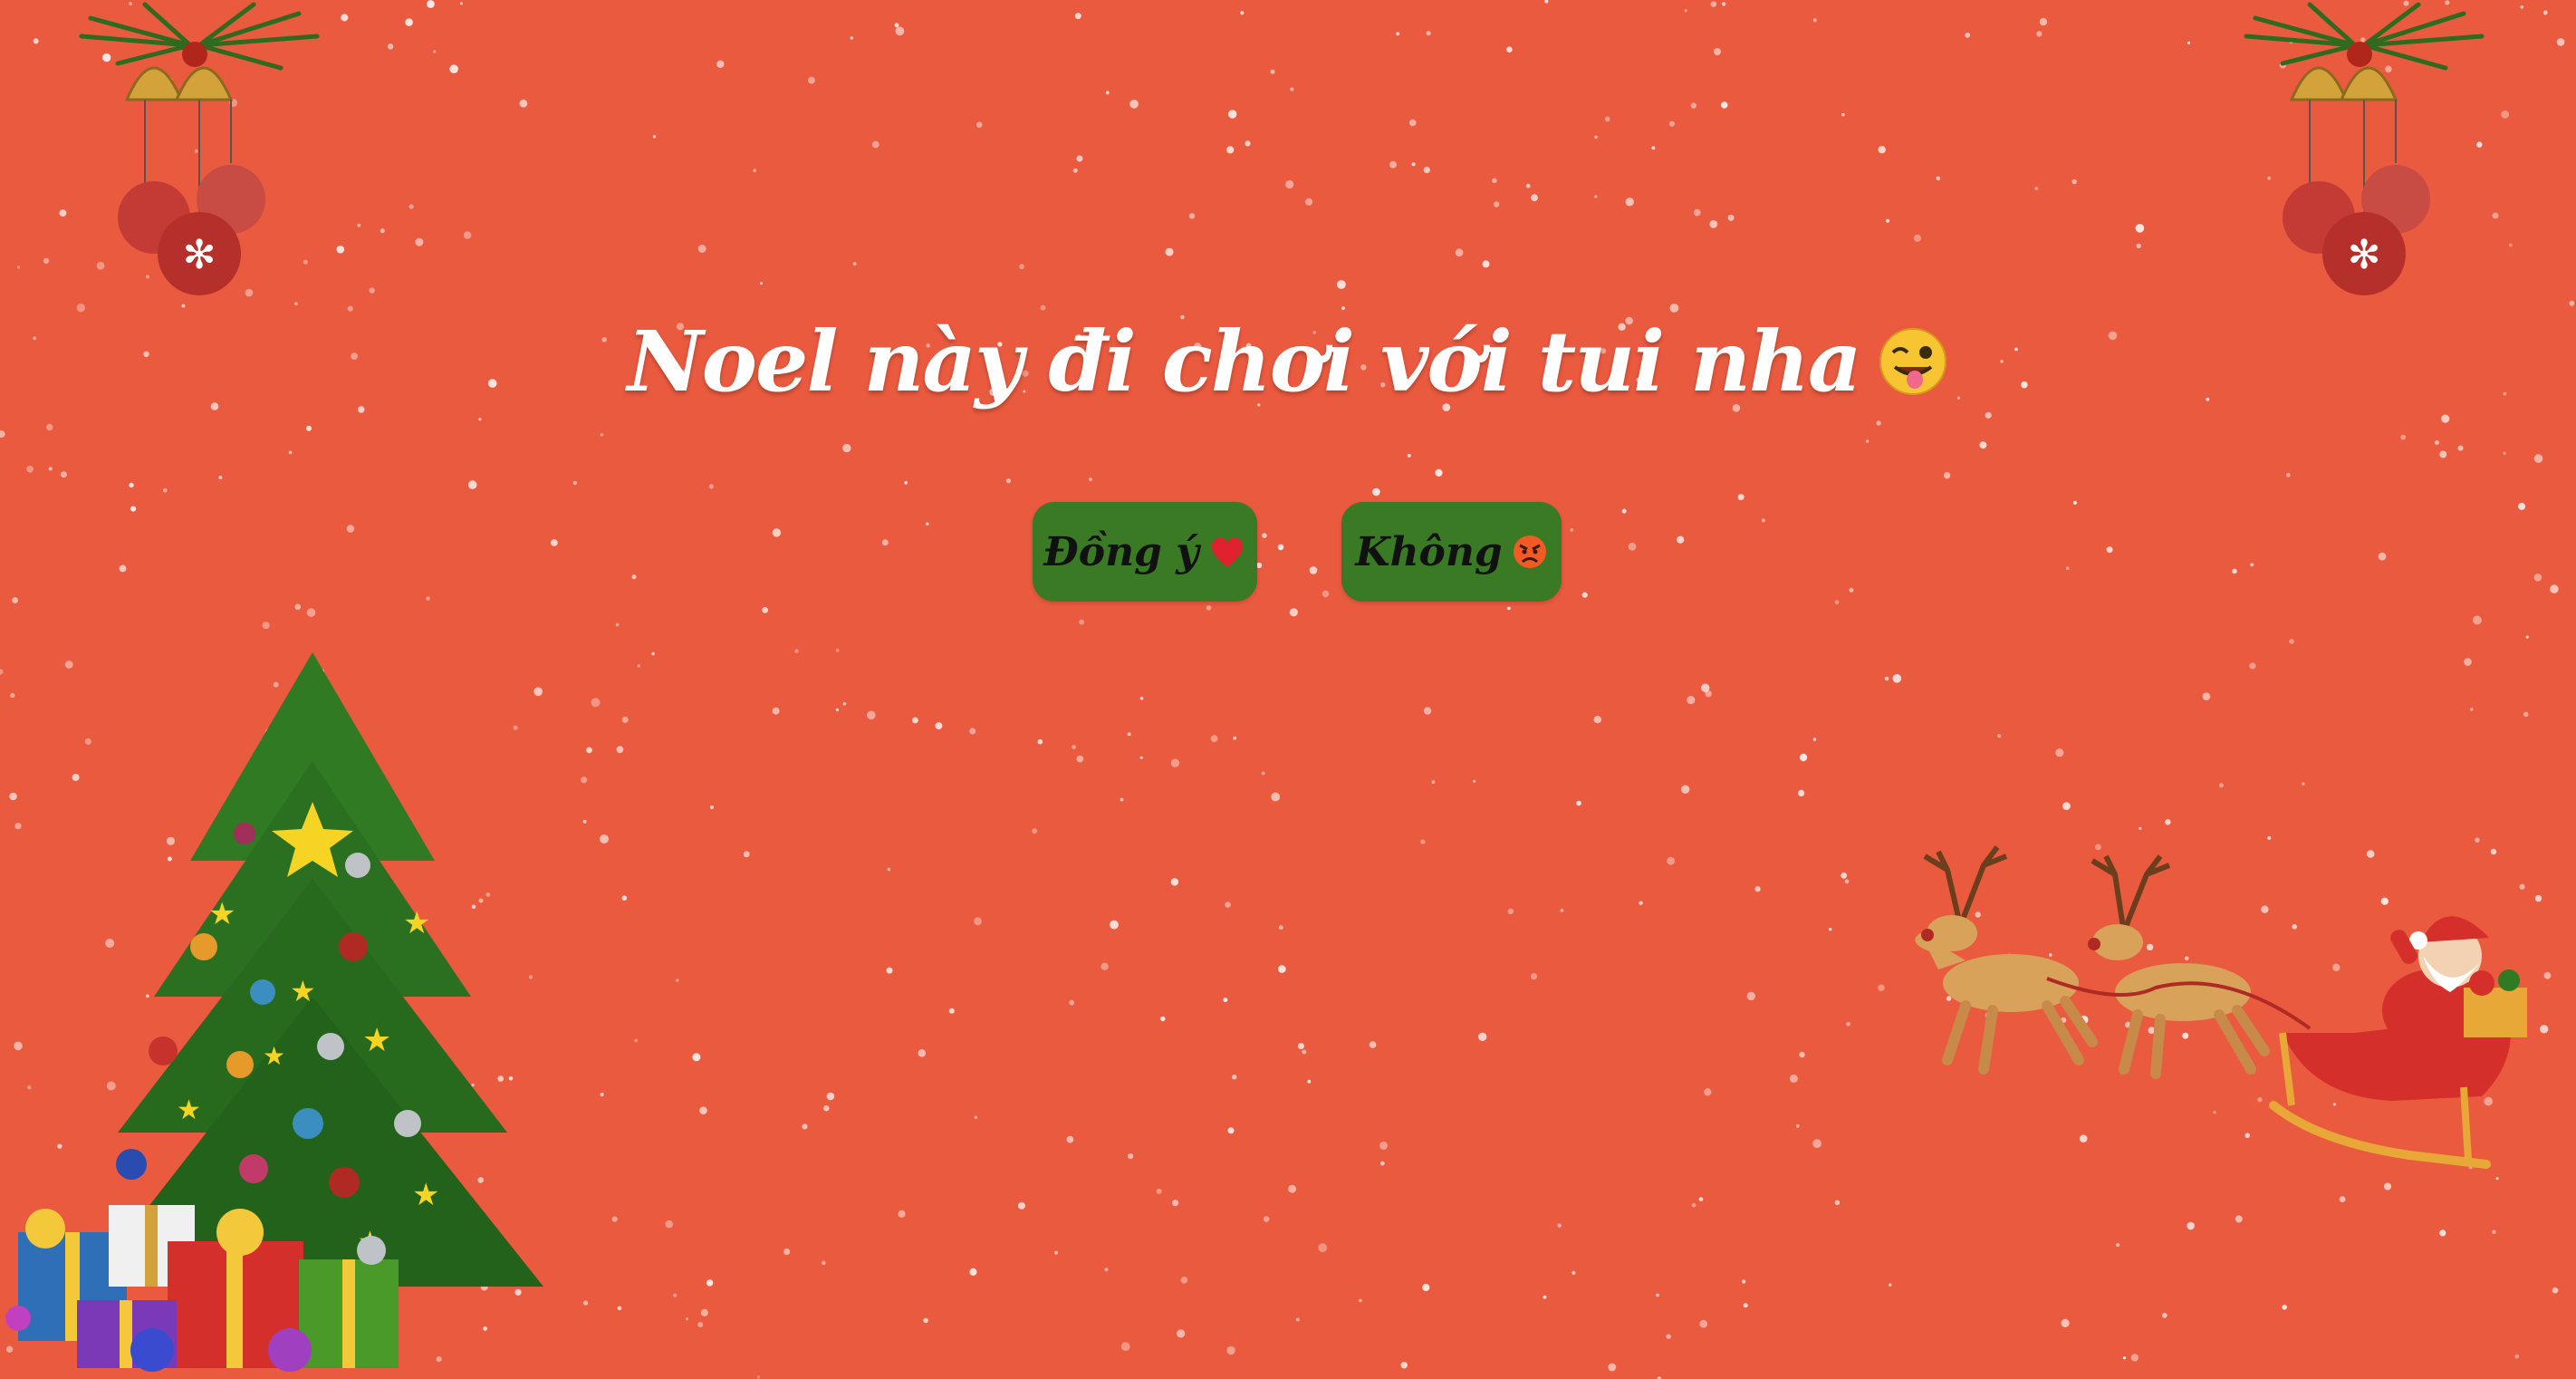 The width and height of the screenshot is (2576, 1379). Describe the element at coordinates (1244, 361) in the screenshot. I see `title-text: Noel này đi chơi với tui nha` at that location.